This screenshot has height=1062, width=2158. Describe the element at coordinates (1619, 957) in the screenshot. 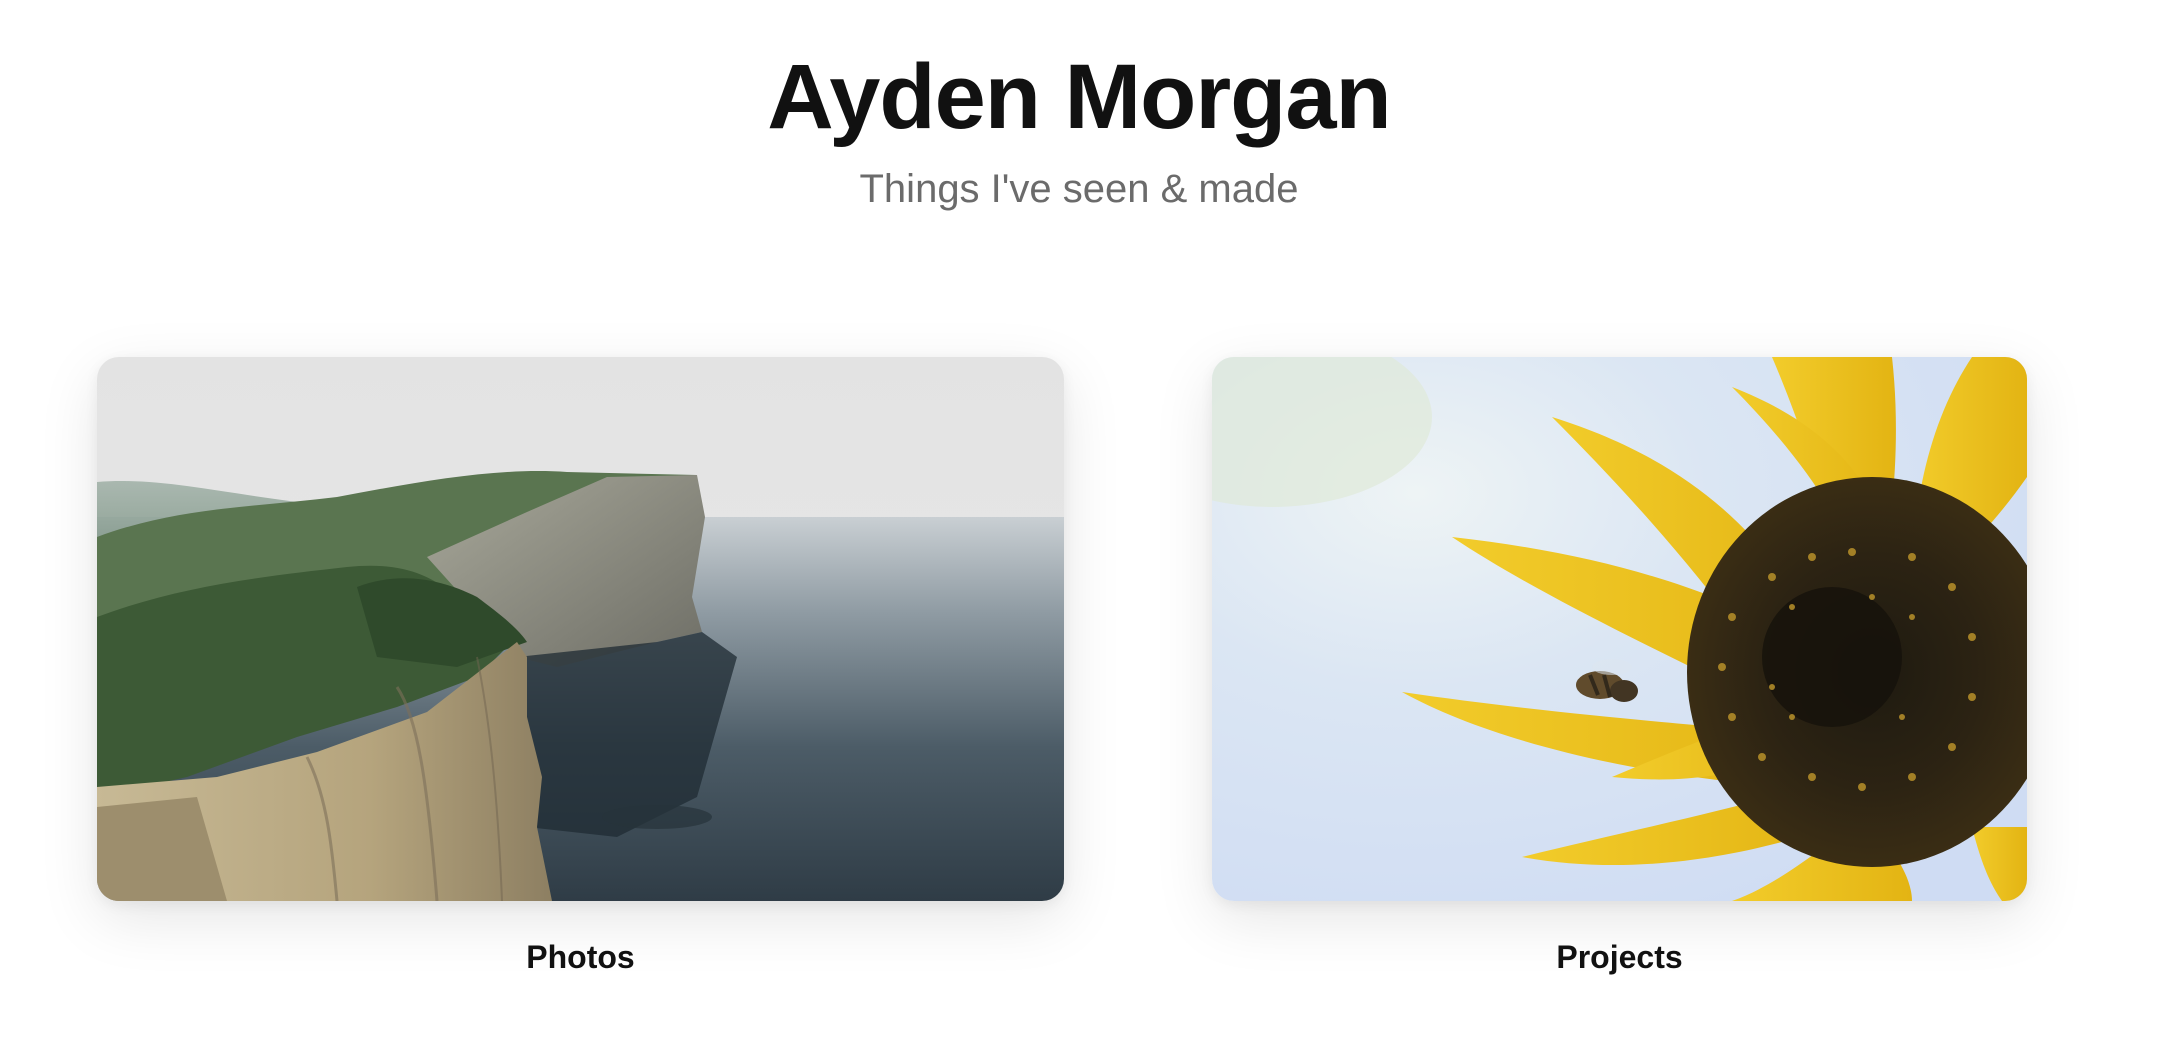

I see `projects-card-label: Projects` at that location.